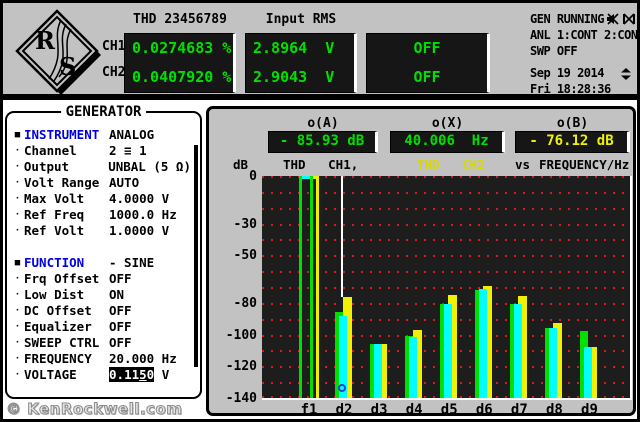  Describe the element at coordinates (570, 89) in the screenshot. I see `time-label: Fri 18:28:36` at that location.